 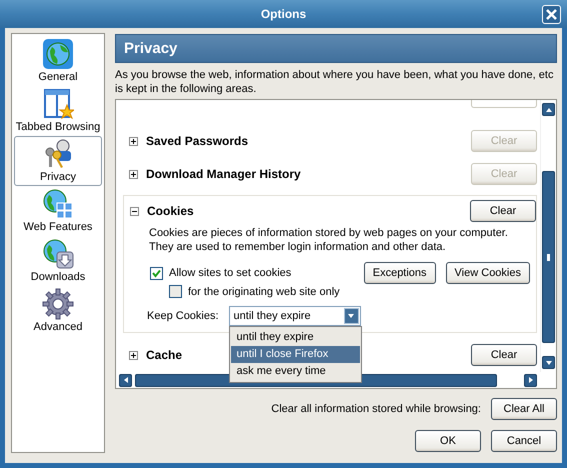 What do you see at coordinates (334, 82) in the screenshot?
I see `description-text: As you browse the web, information about where you have been, what you have done, etc is kept in the following areas.` at bounding box center [334, 82].